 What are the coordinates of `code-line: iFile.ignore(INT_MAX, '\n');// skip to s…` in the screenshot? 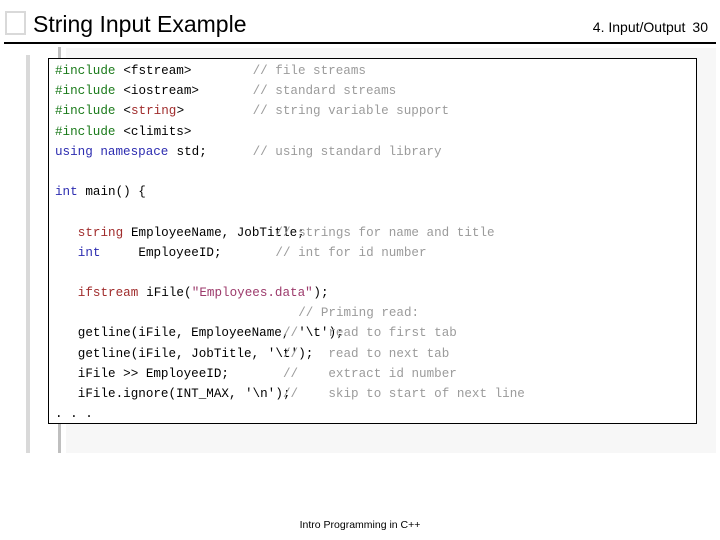 It's located at (372, 394).